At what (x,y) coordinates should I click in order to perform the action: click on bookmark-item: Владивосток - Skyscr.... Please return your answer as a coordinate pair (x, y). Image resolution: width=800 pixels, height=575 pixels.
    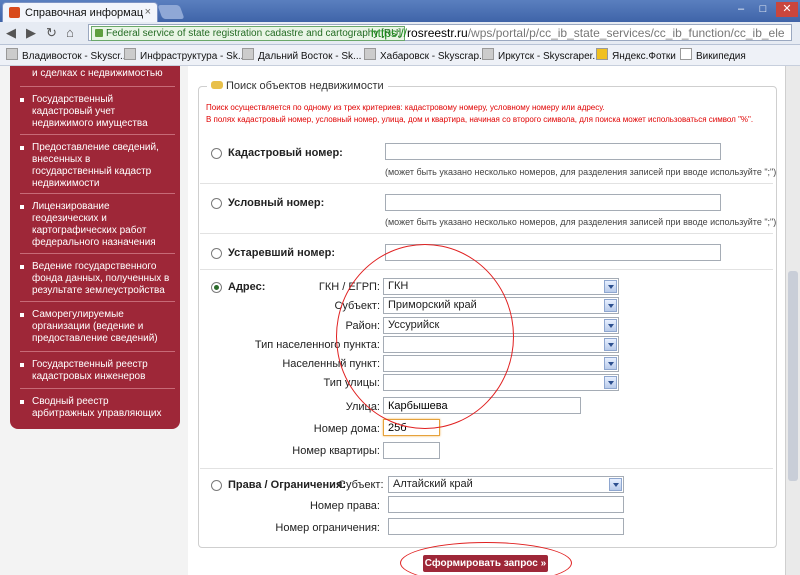
    Looking at the image, I should click on (67, 55).